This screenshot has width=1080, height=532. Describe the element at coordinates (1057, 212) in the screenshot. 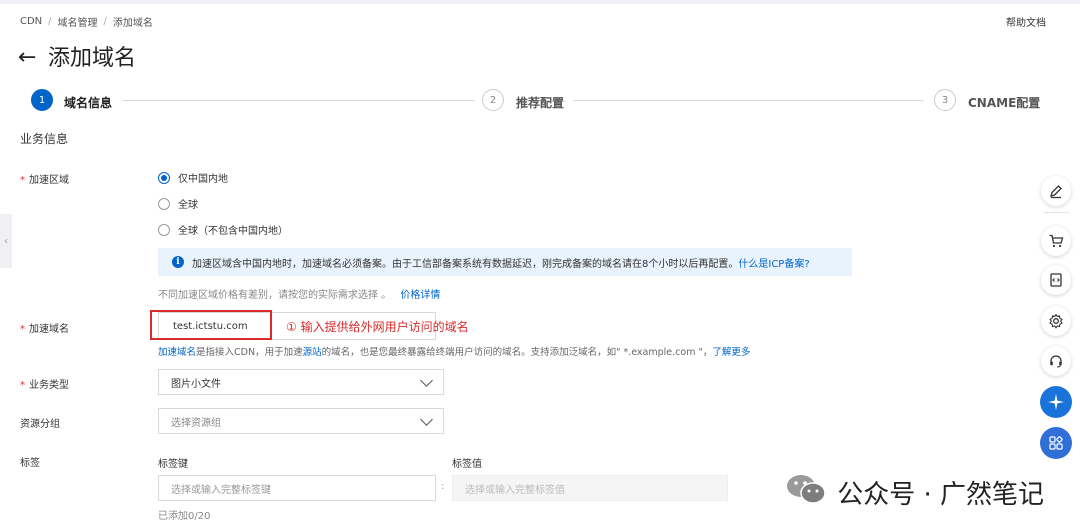

I see `tool-divider` at that location.